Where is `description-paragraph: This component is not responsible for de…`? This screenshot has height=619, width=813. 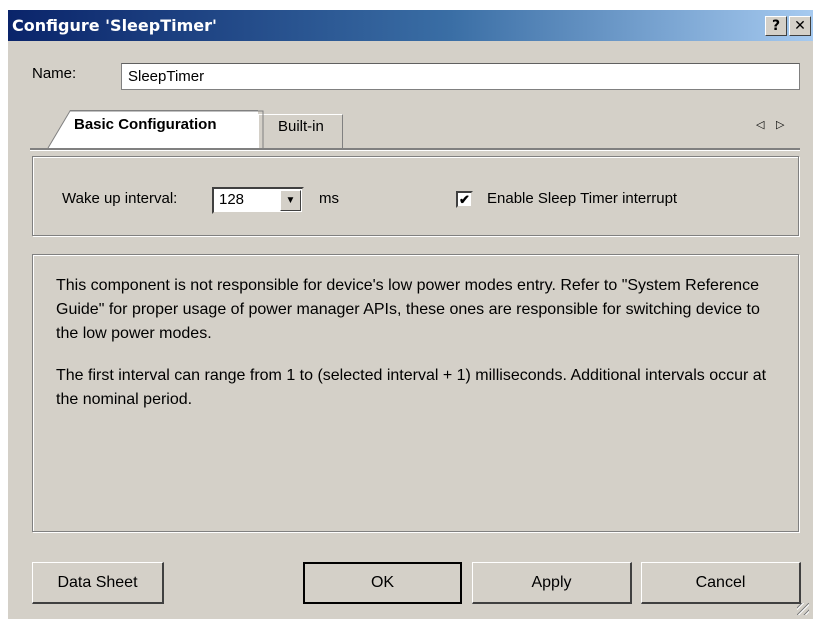
description-paragraph: This component is not responsible for de… is located at coordinates (408, 309).